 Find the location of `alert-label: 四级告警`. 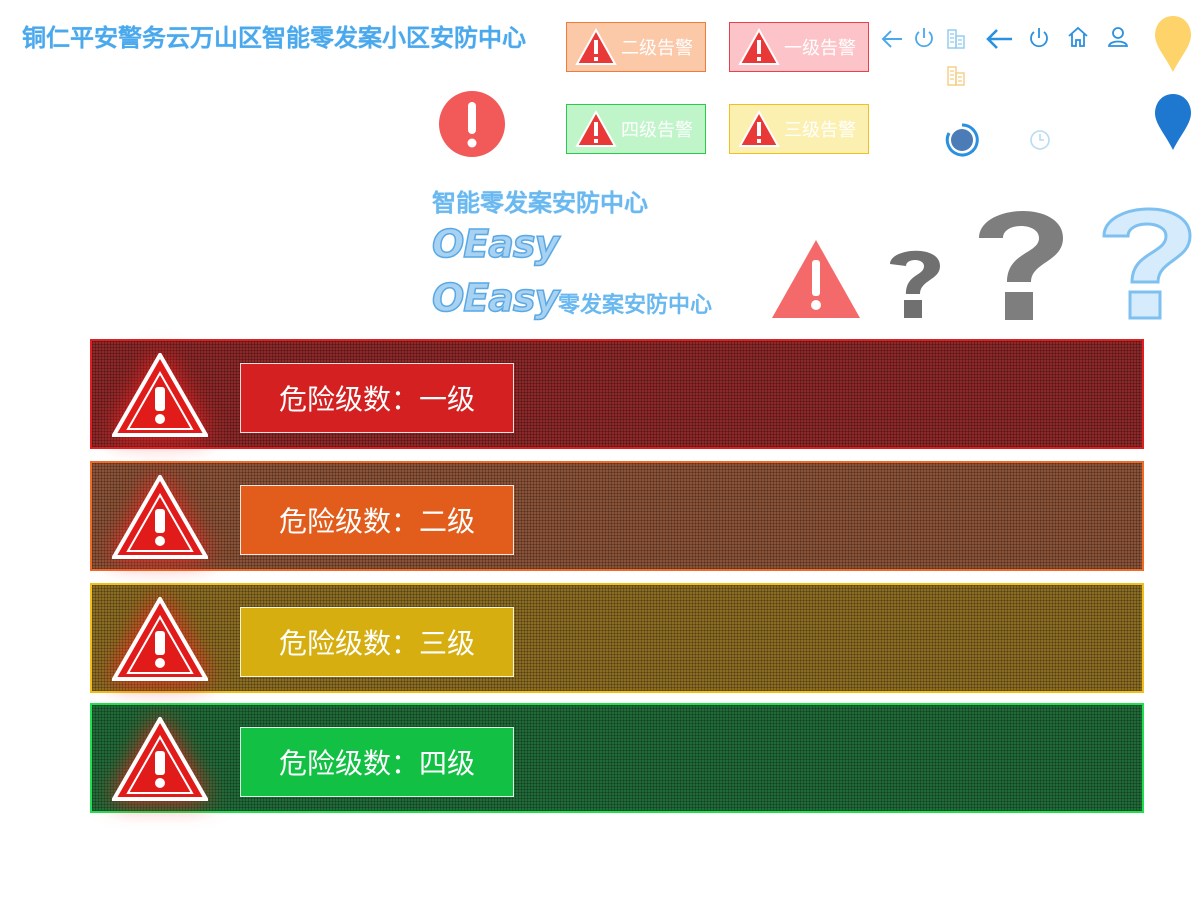

alert-label: 四级告警 is located at coordinates (657, 130).